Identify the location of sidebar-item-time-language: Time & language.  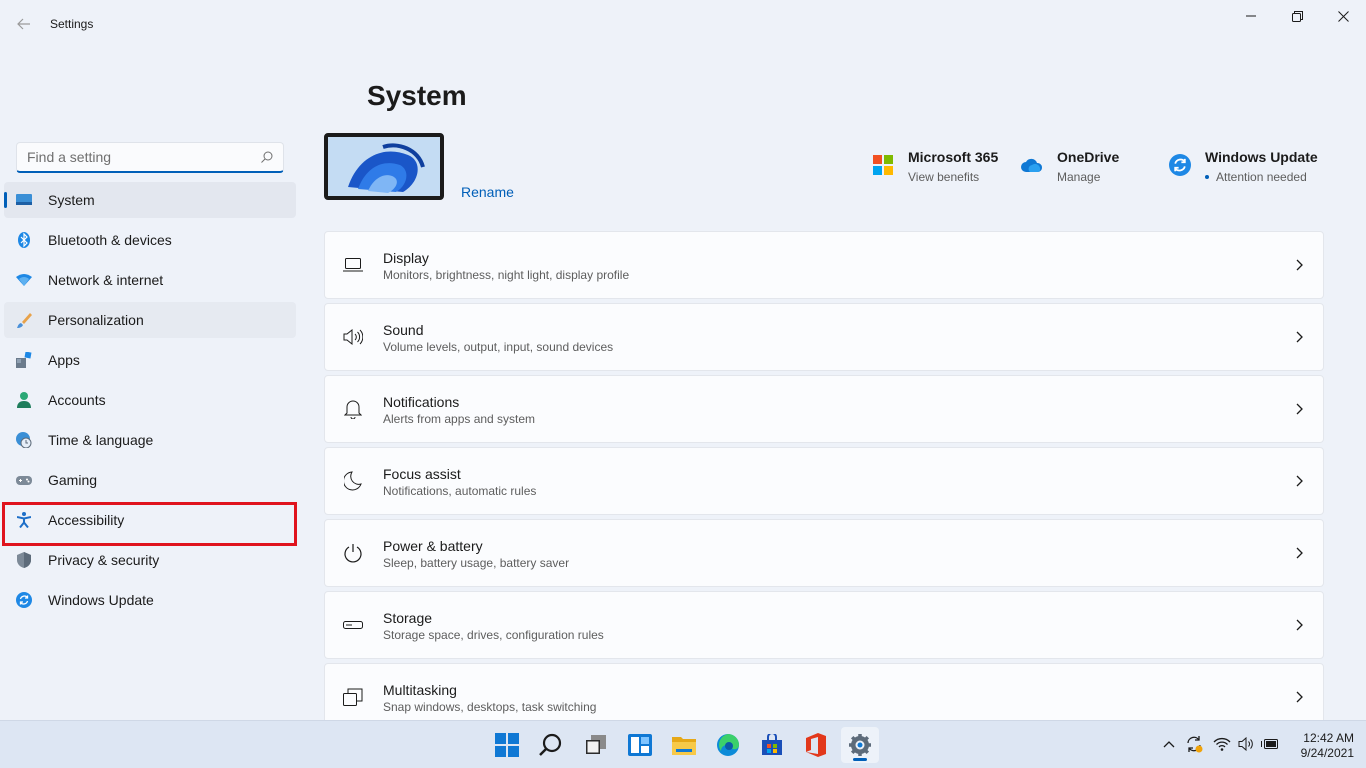
(150, 440).